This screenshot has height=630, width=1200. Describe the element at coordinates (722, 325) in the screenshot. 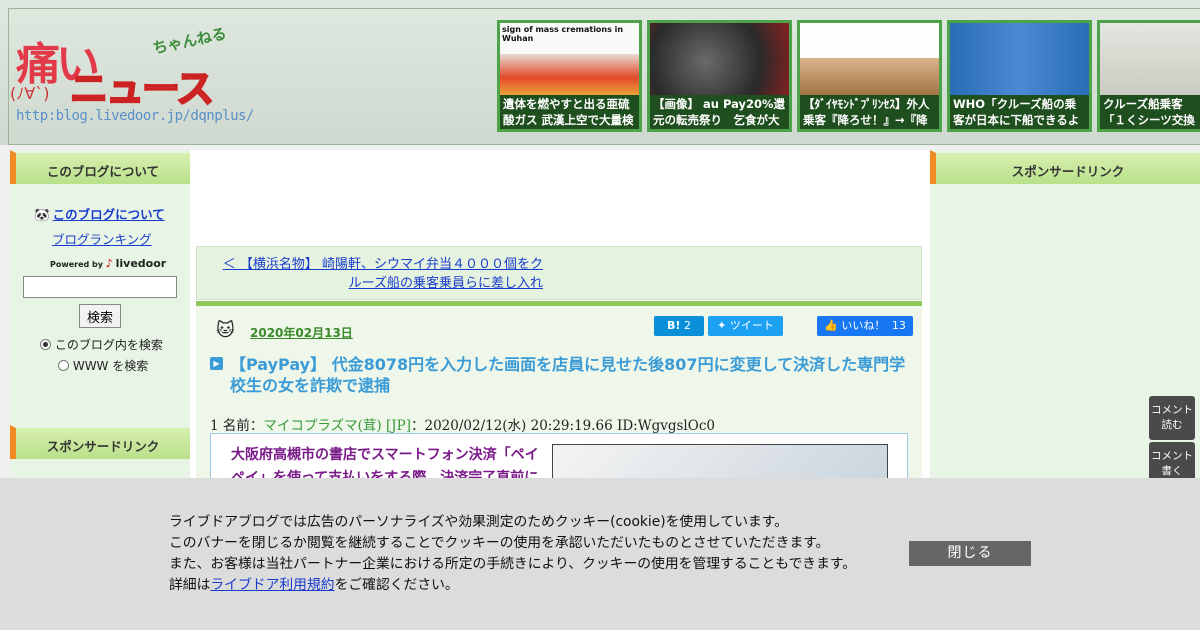

I see `twitter-bird-icon: ✦` at that location.